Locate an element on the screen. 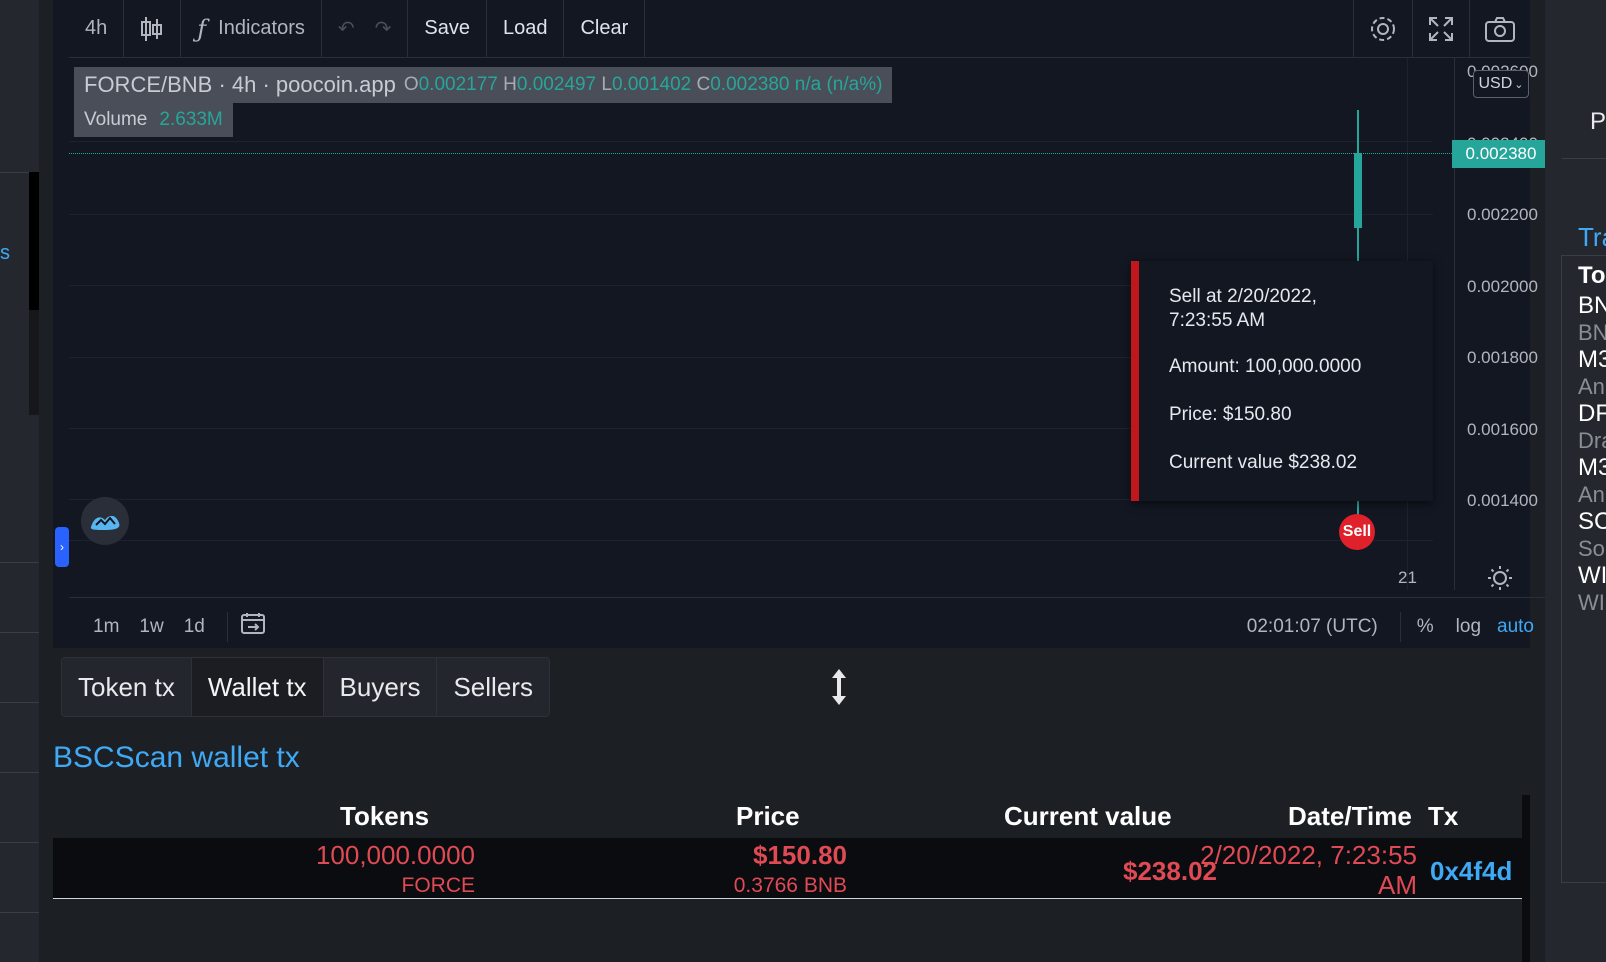 The height and width of the screenshot is (962, 1606). price-tick: 0.002200 is located at coordinates (1502, 214).